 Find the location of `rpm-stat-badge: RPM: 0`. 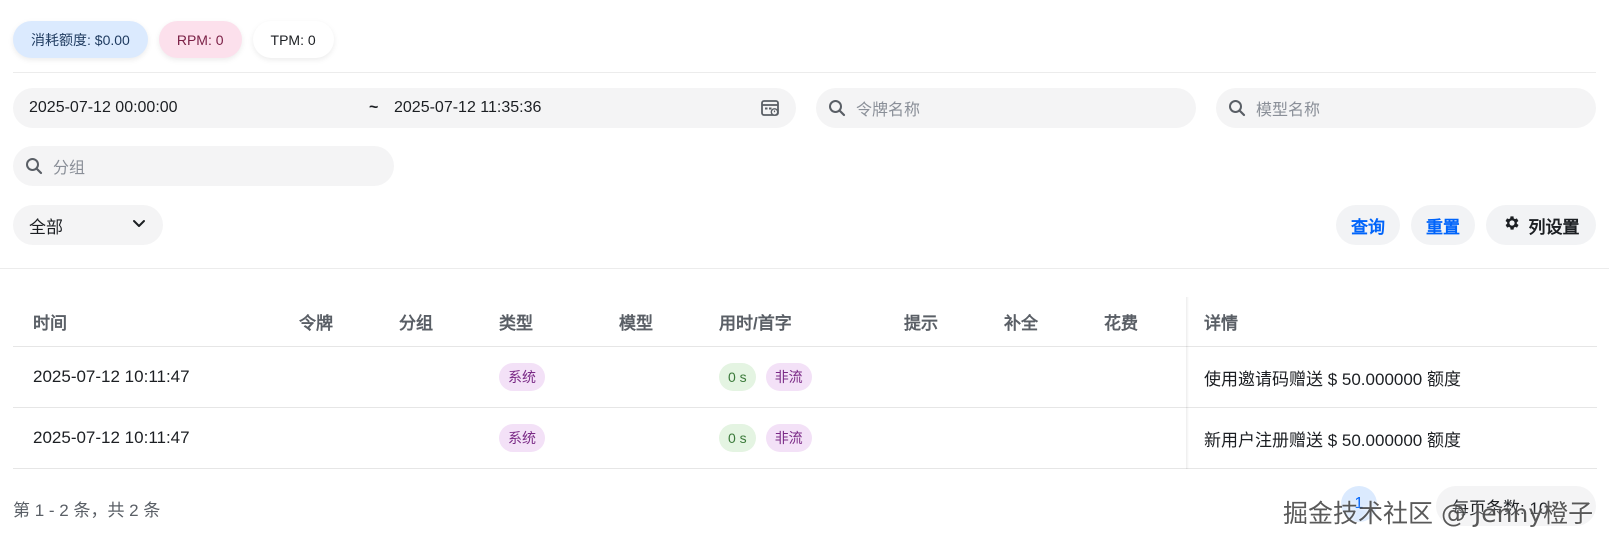

rpm-stat-badge: RPM: 0 is located at coordinates (200, 39).